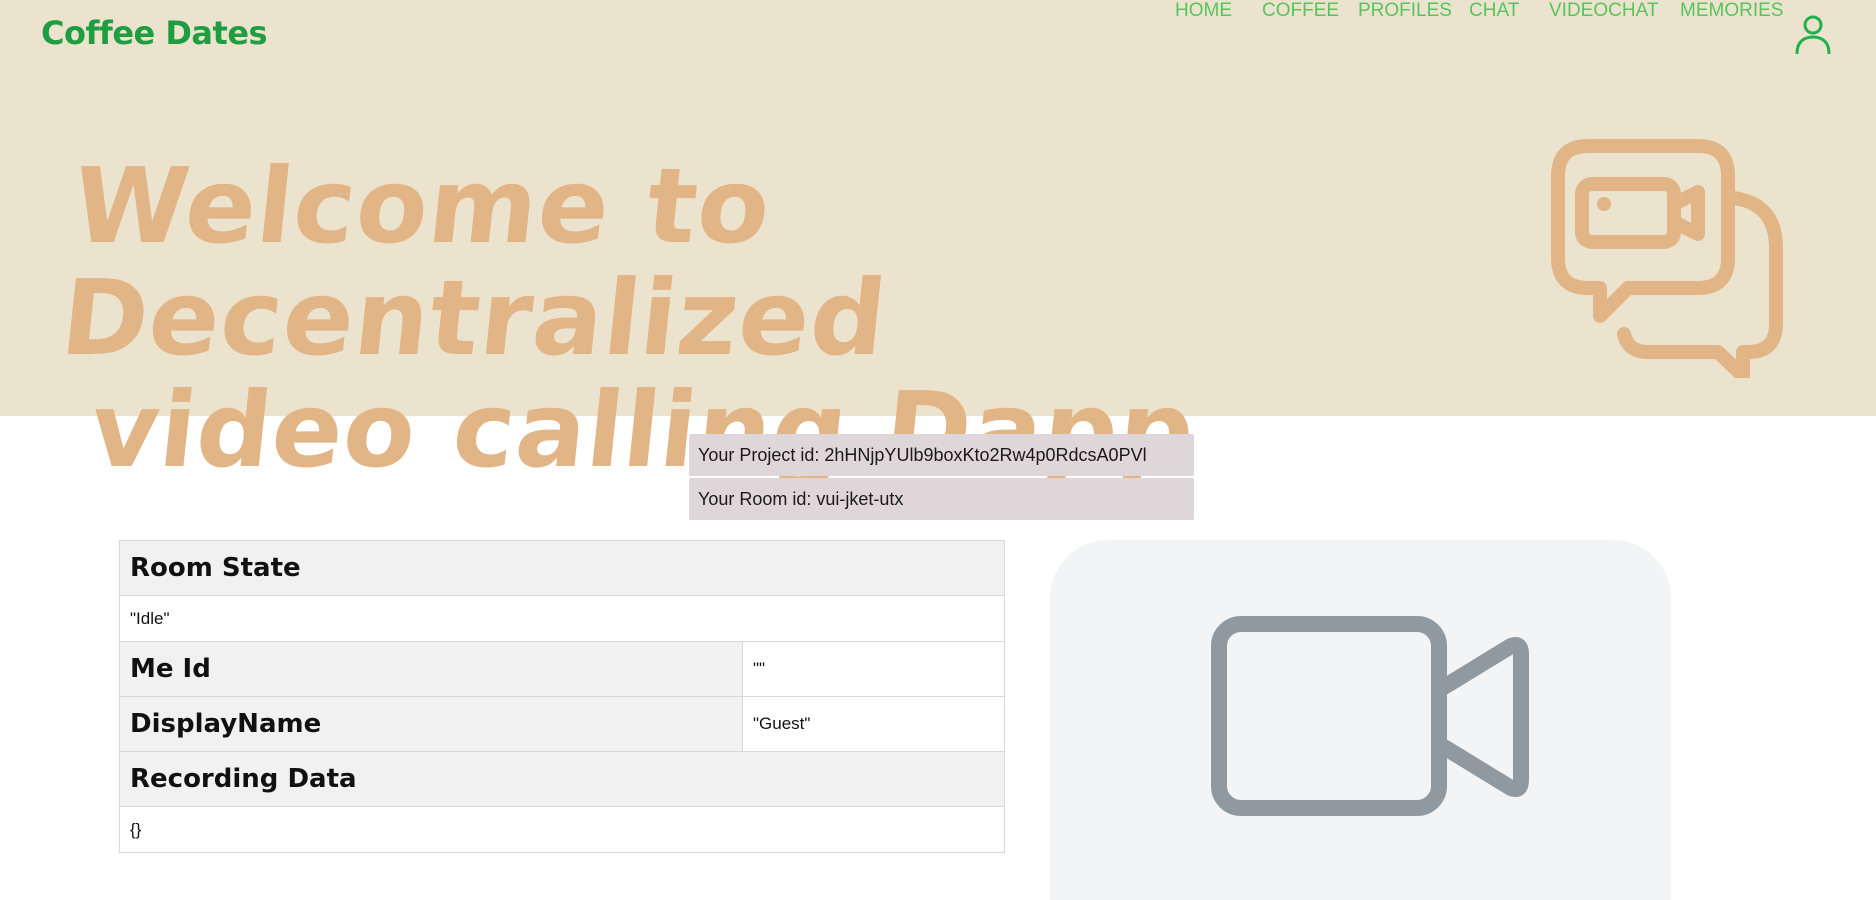 This screenshot has width=1876, height=900. What do you see at coordinates (1405, 11) in the screenshot?
I see `nav-profiles: PROFILES` at bounding box center [1405, 11].